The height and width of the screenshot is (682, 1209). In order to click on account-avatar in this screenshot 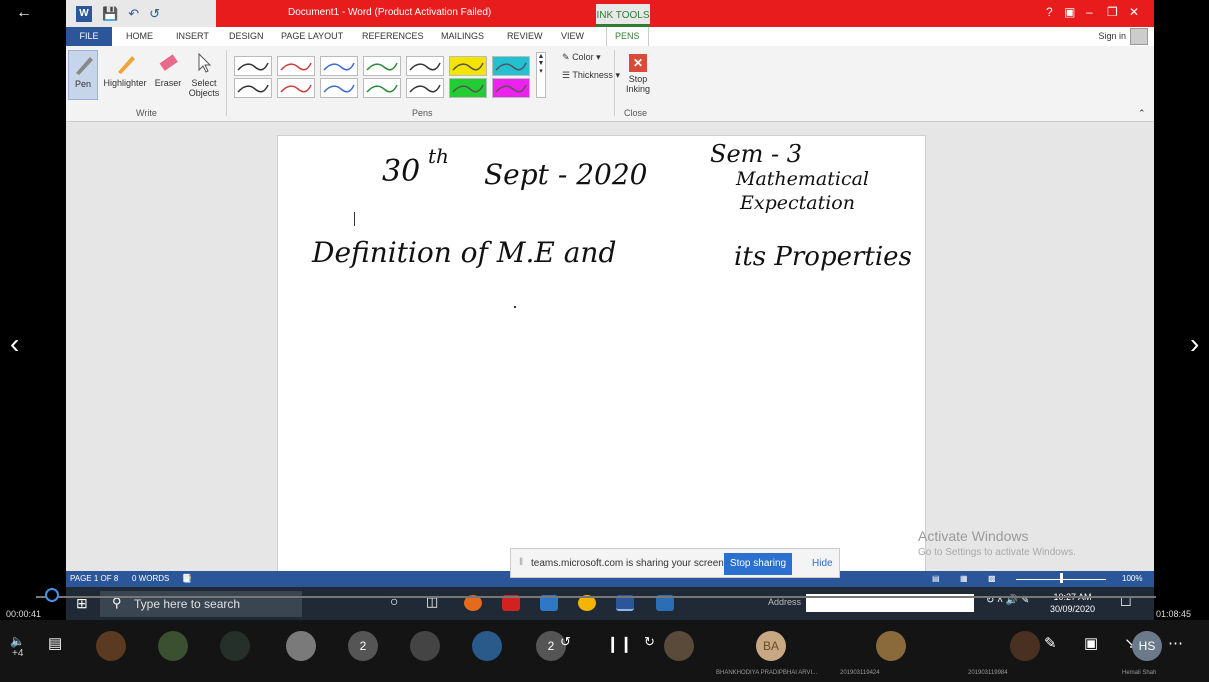, I will do `click(1139, 36)`.